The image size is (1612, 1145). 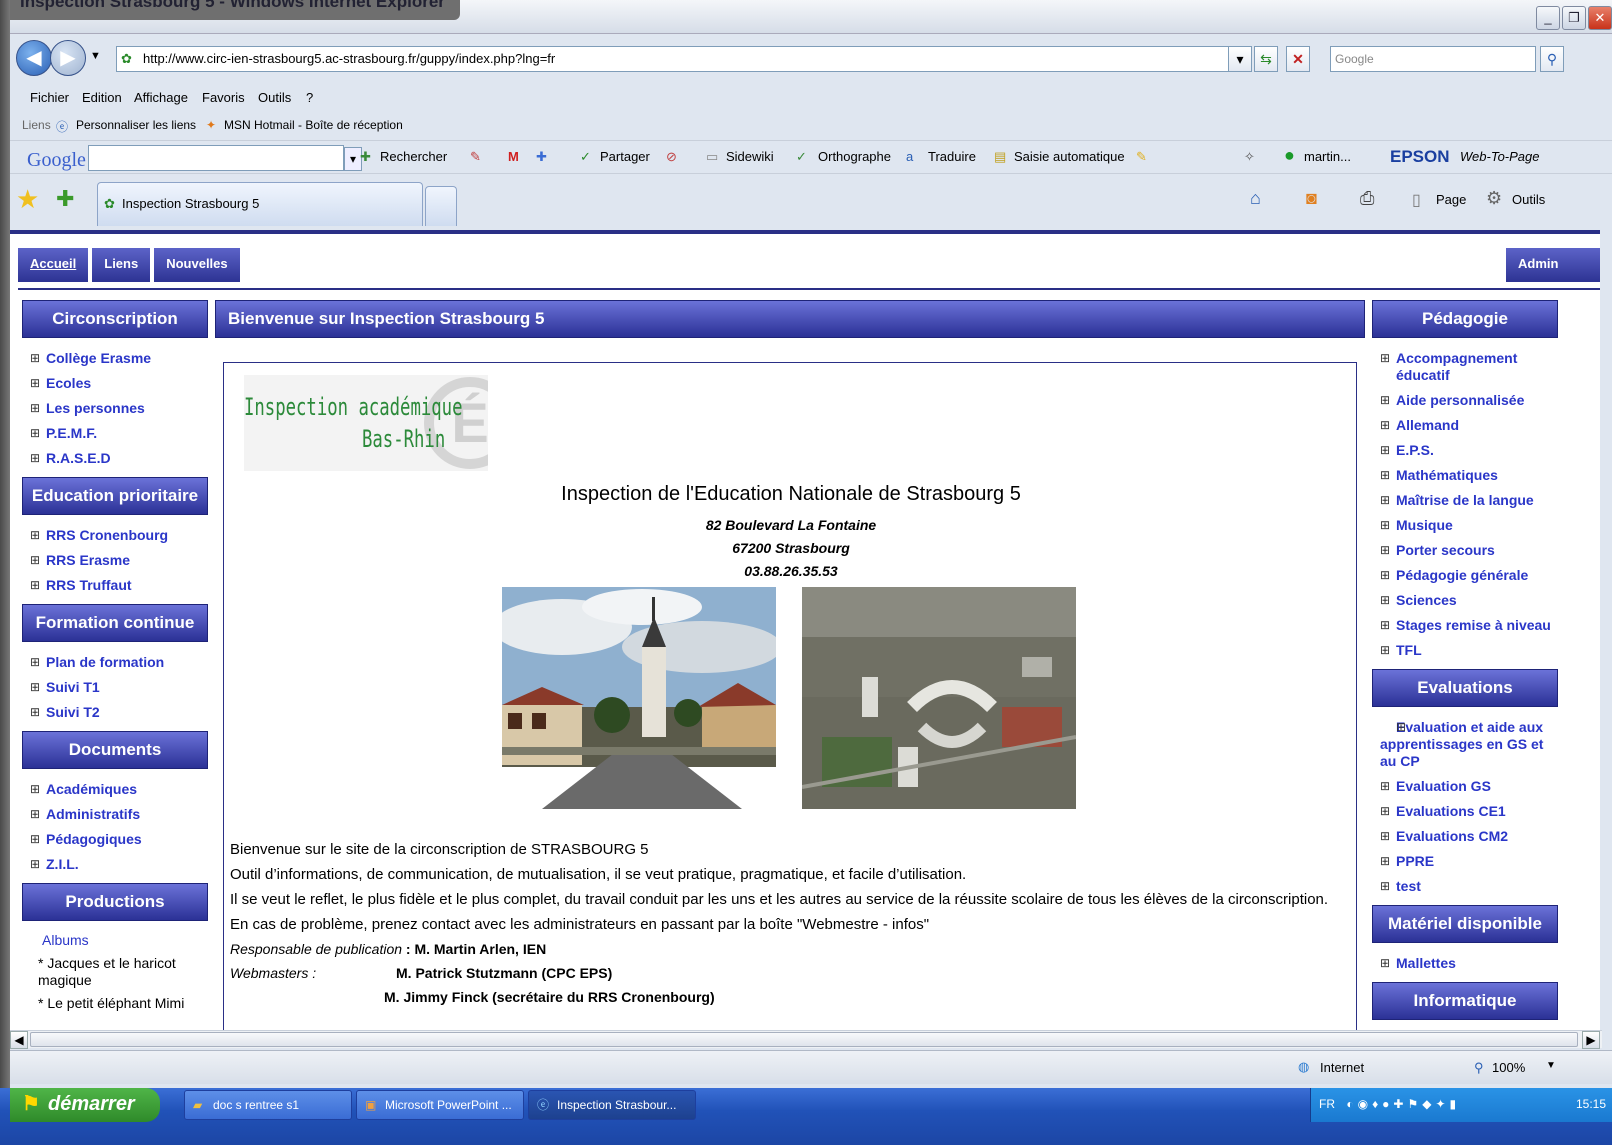 What do you see at coordinates (441, 206) in the screenshot?
I see `new-tab-button` at bounding box center [441, 206].